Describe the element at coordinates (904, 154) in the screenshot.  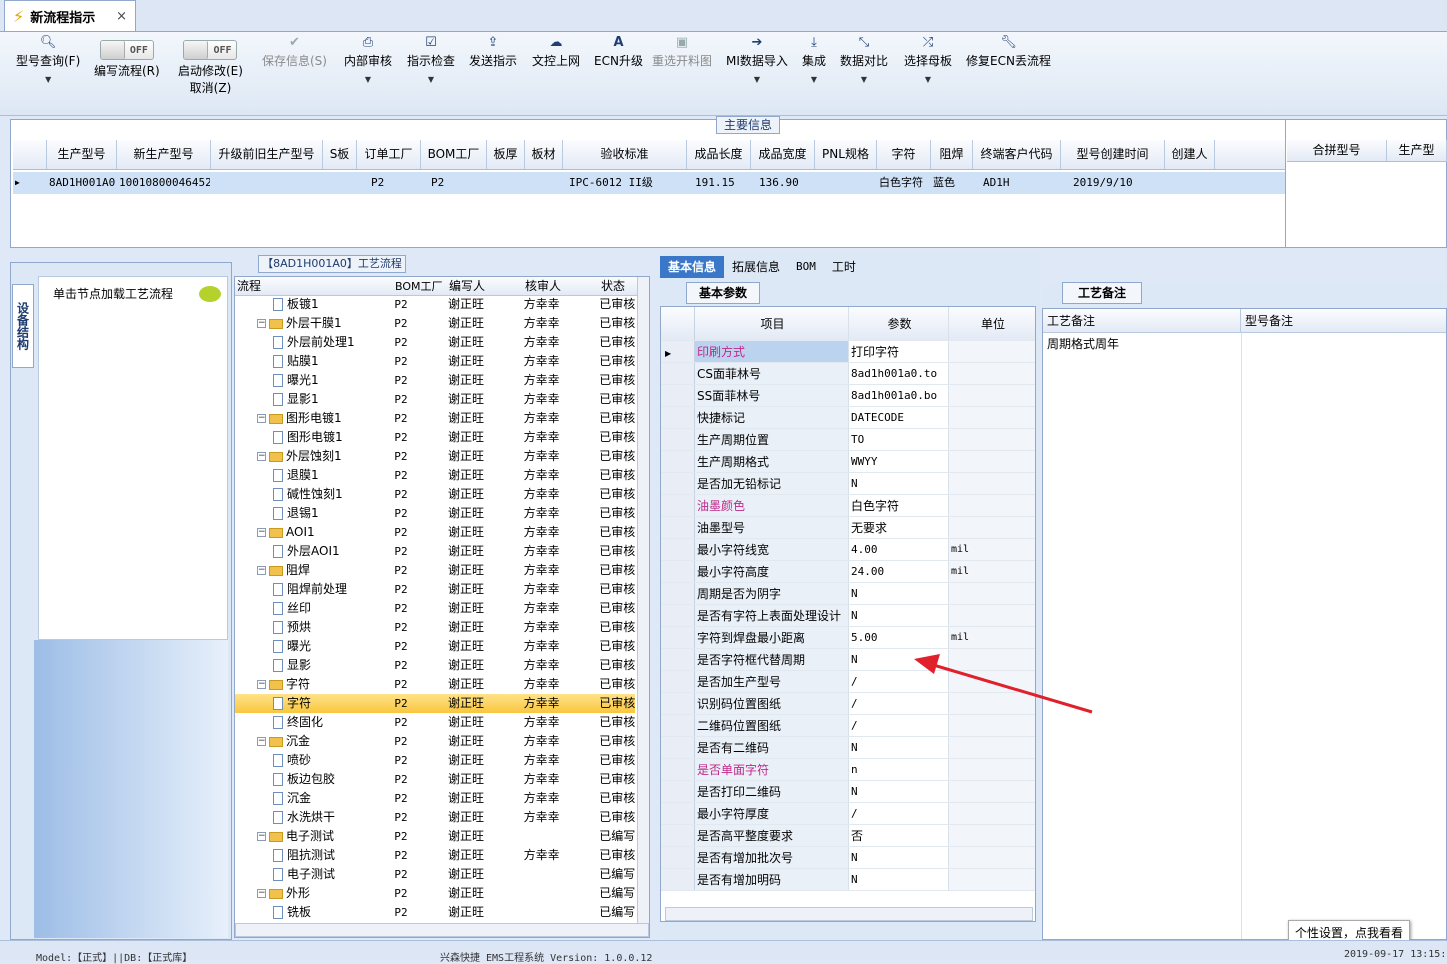
I see `col-header: 字符` at that location.